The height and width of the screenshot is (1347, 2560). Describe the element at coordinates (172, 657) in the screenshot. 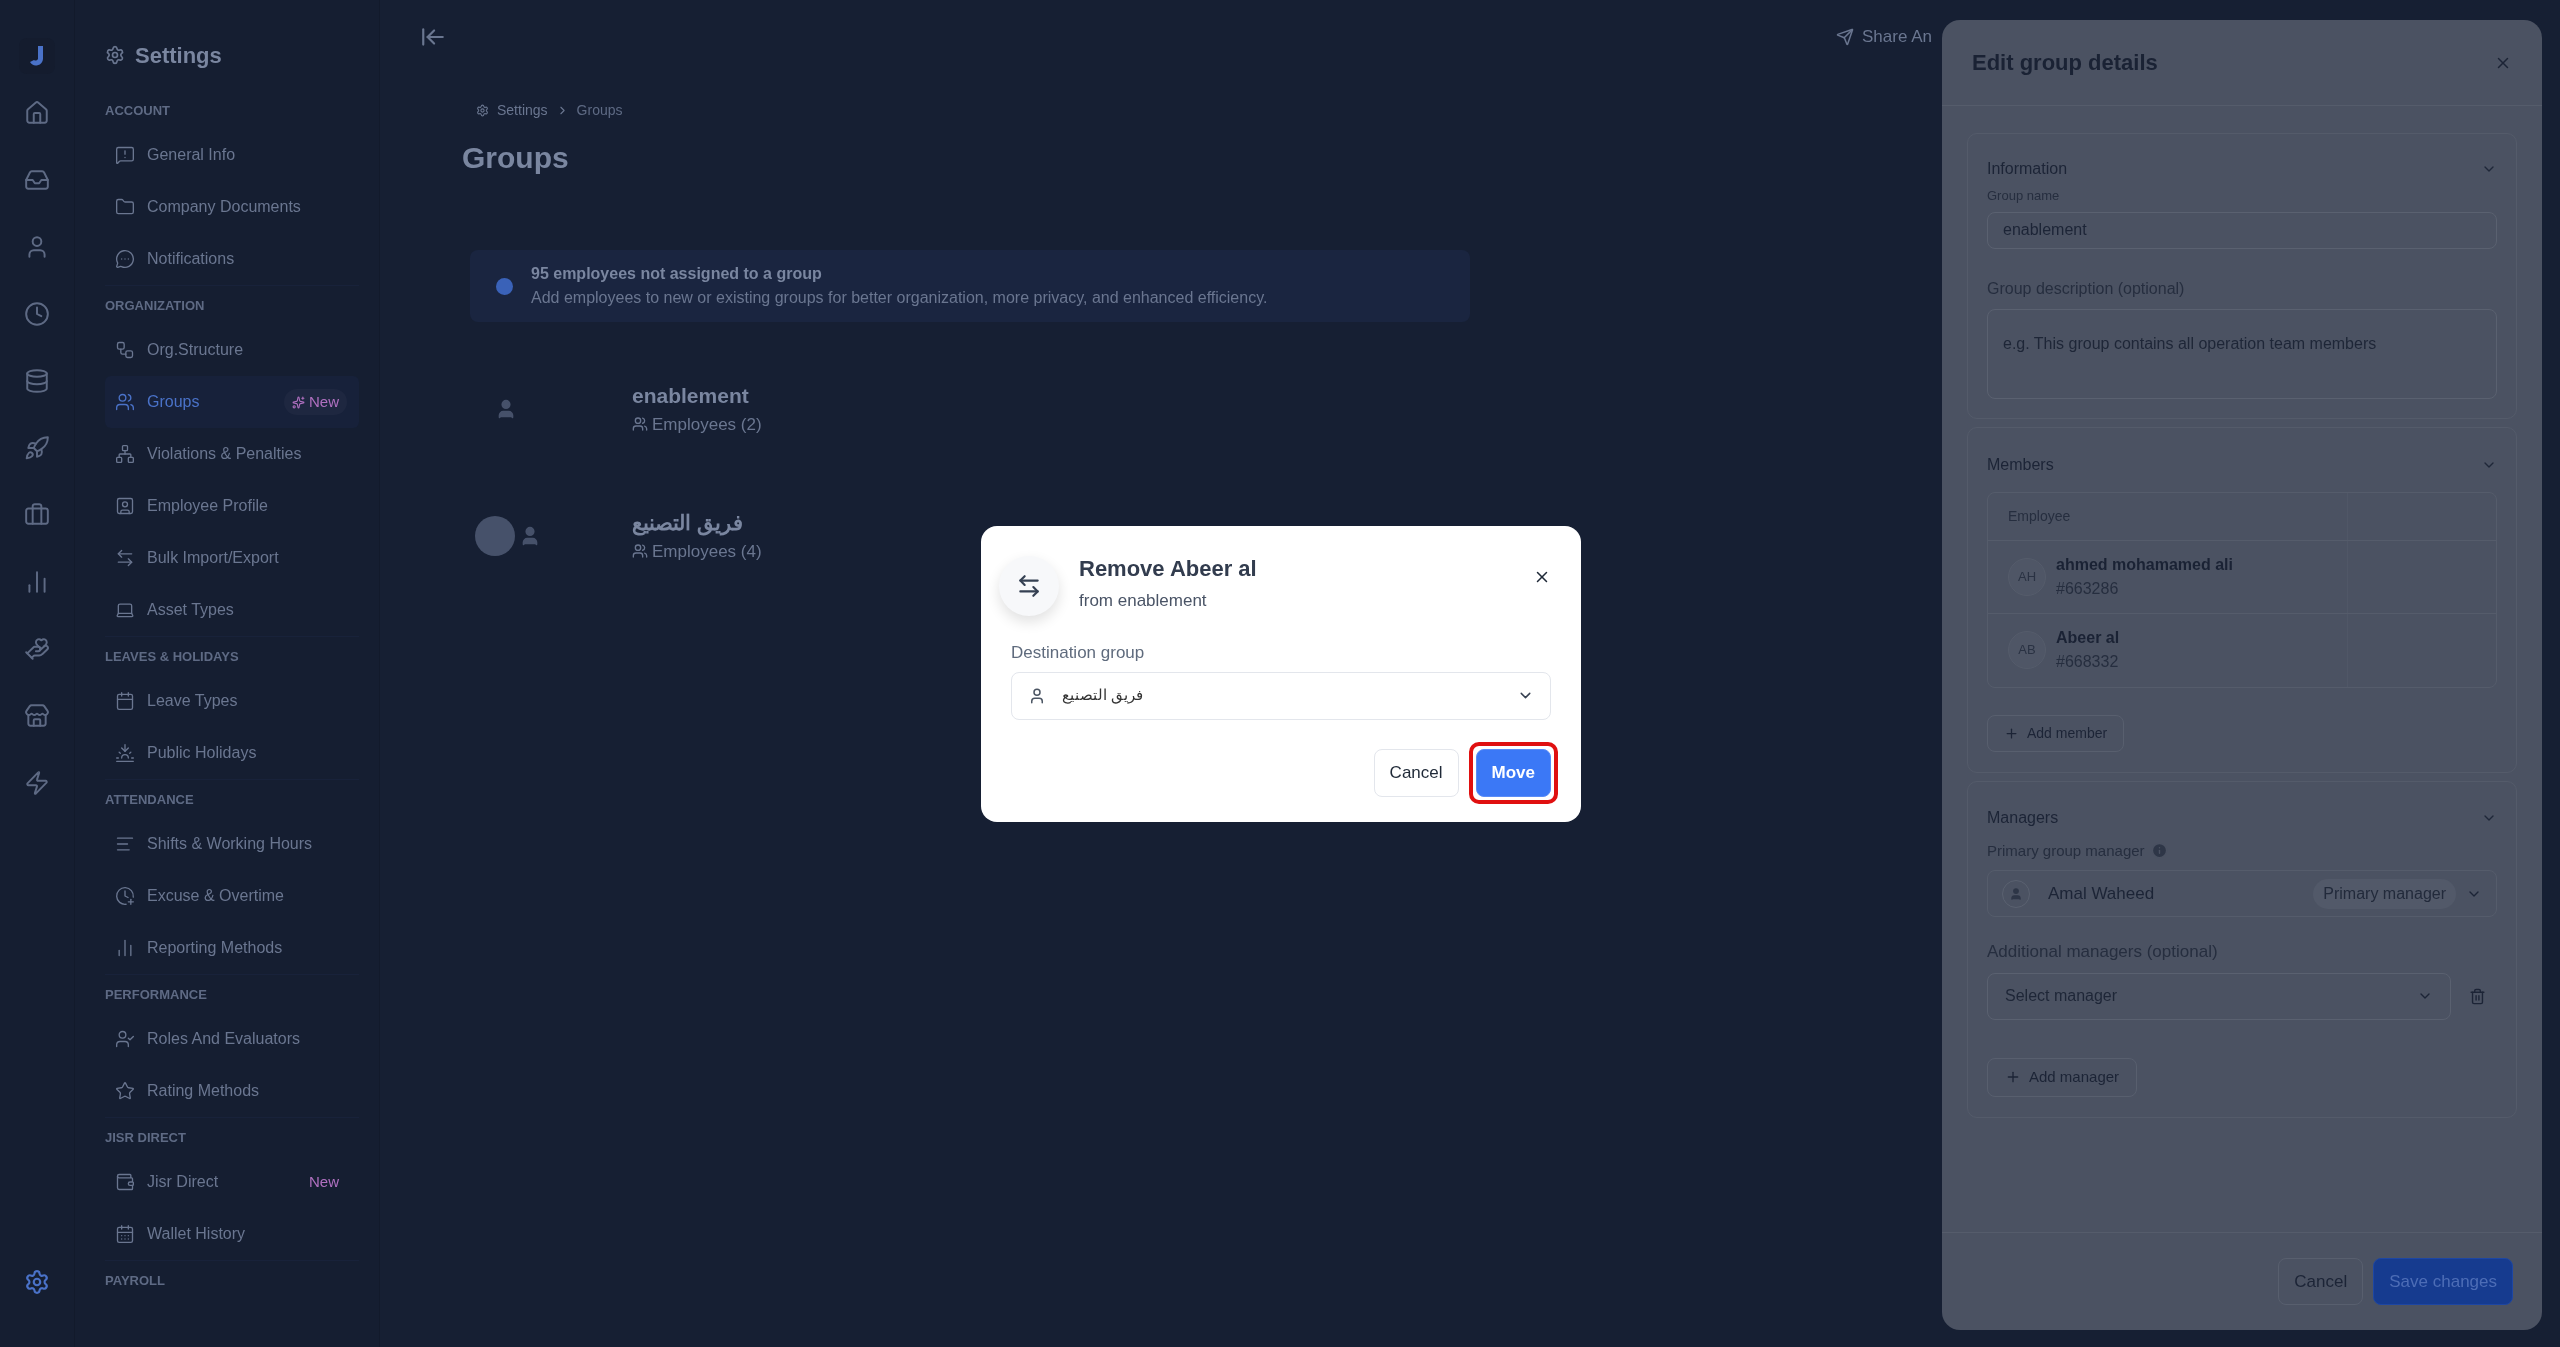

I see `section-heading: LEAVES & HOLIDAYS` at that location.